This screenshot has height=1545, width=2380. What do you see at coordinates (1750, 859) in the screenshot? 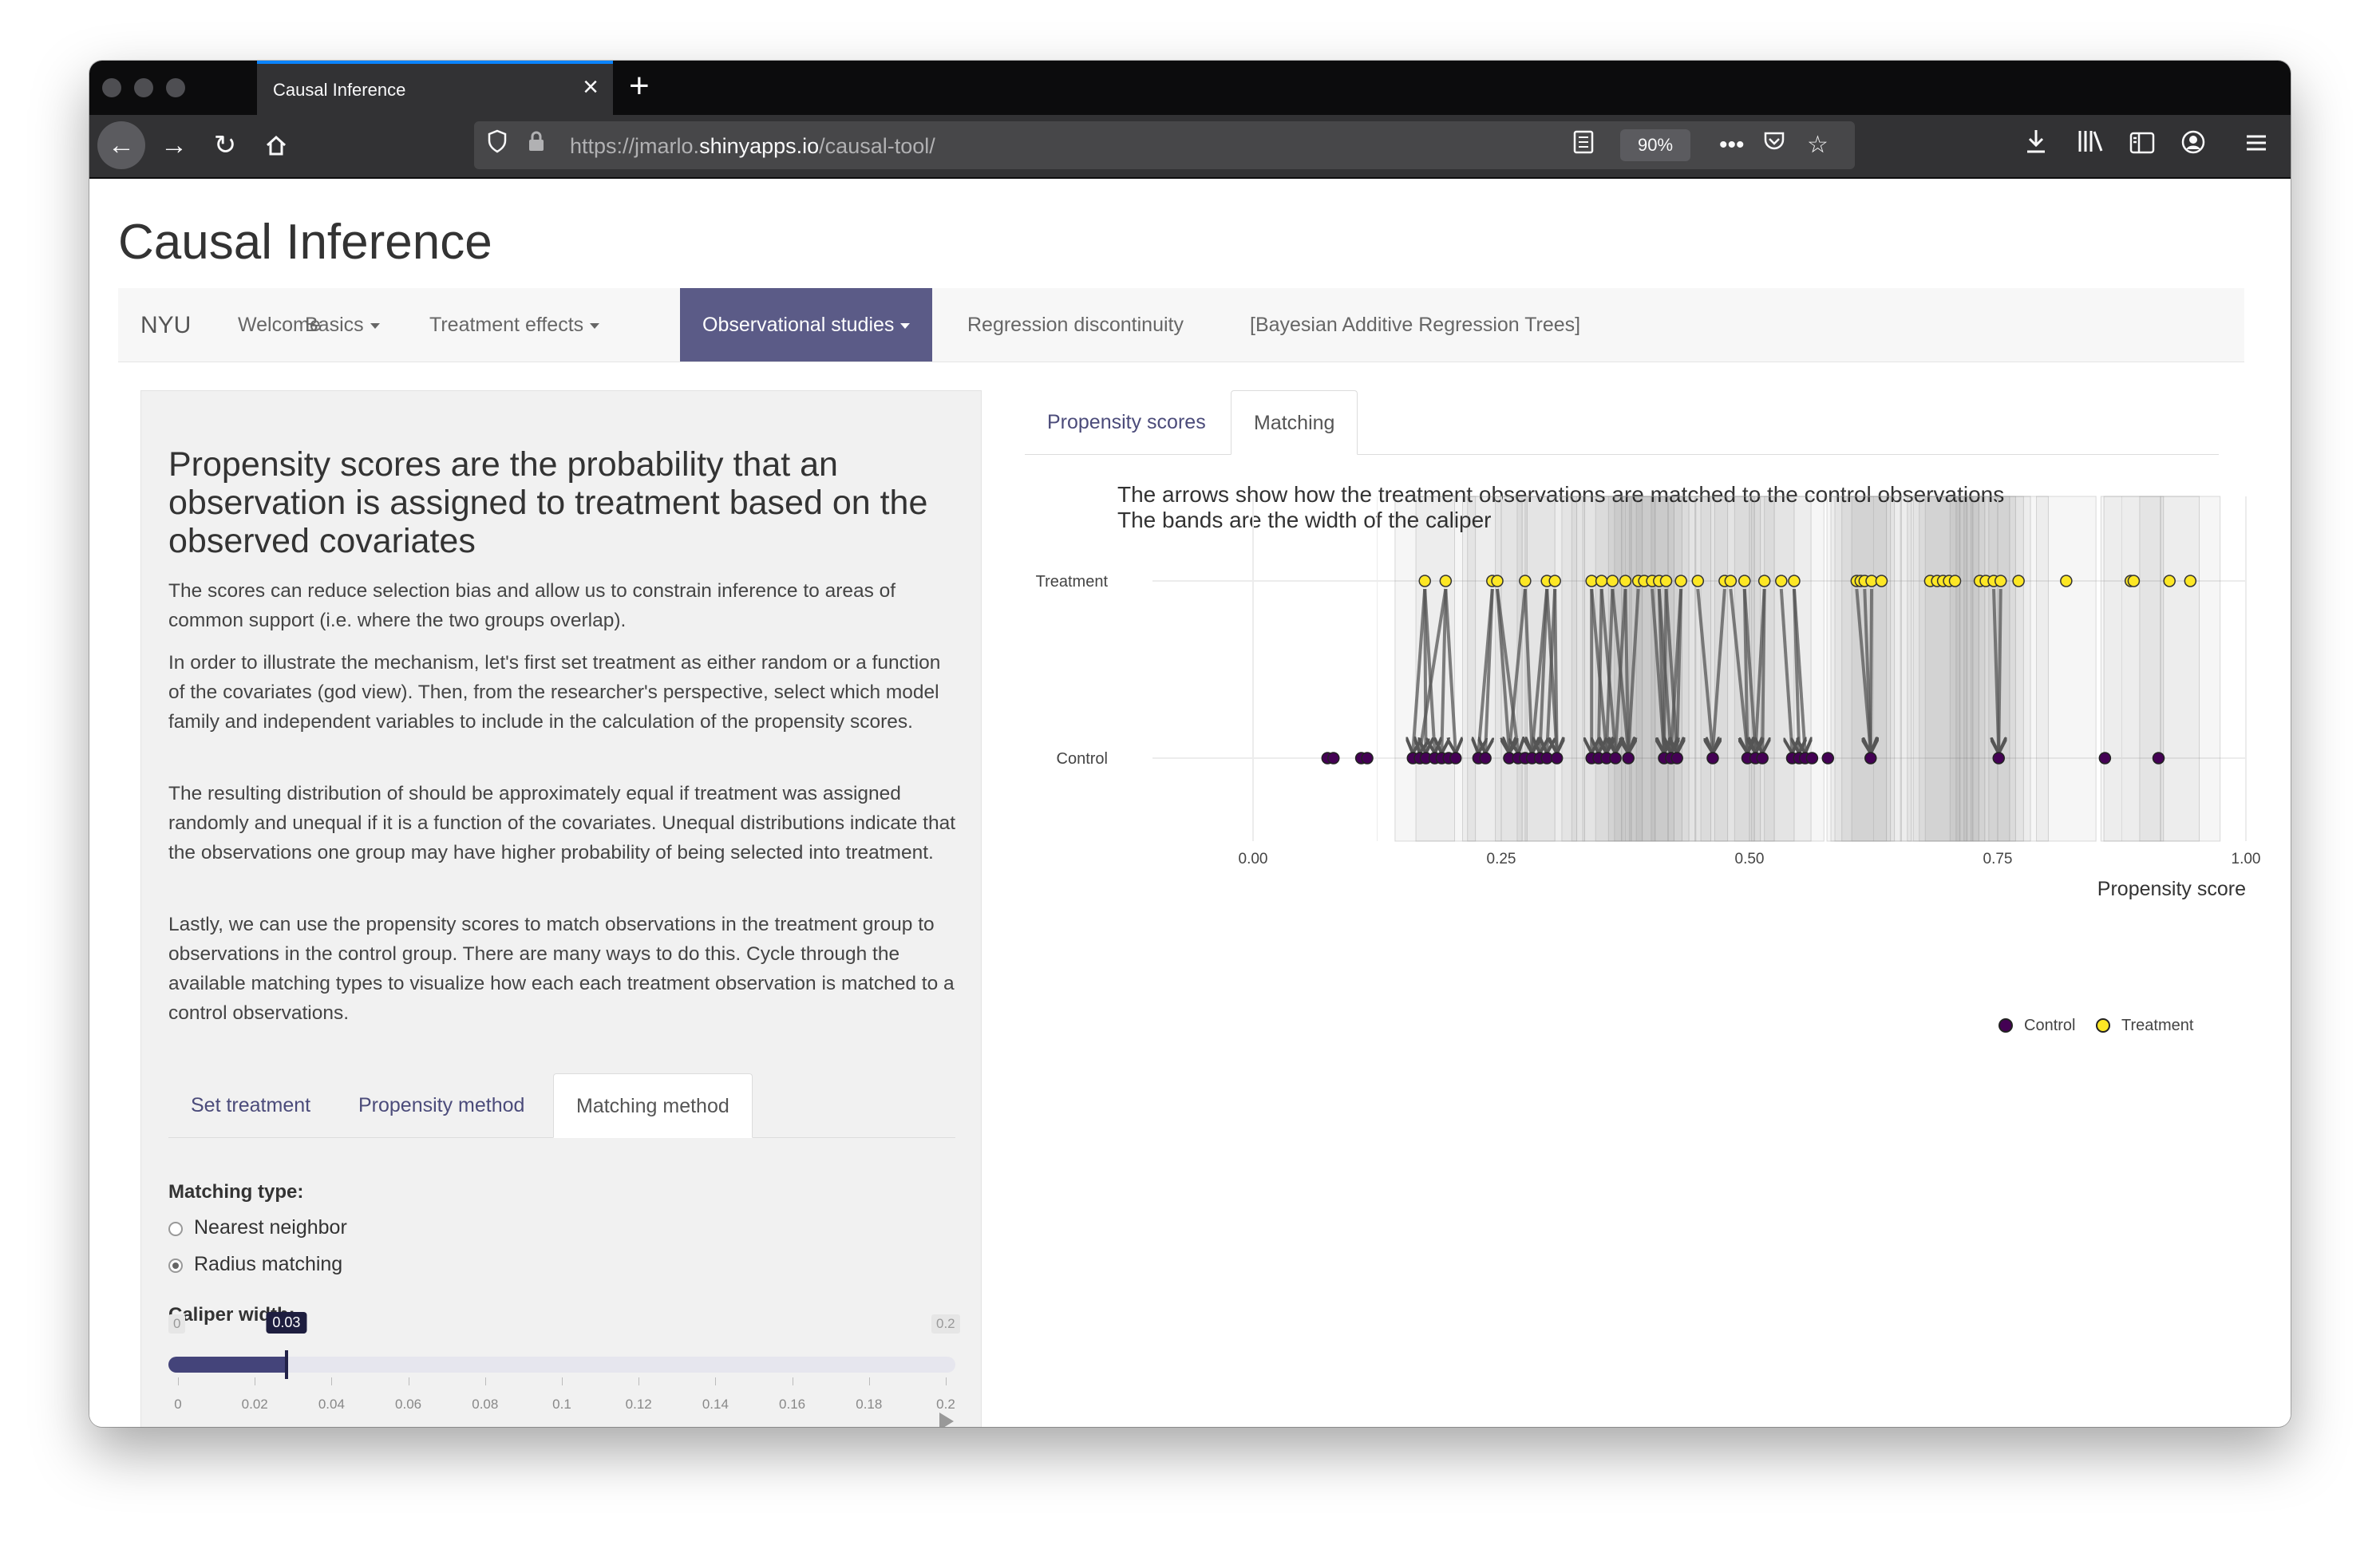
I see `x-tick-label: 0.50` at bounding box center [1750, 859].